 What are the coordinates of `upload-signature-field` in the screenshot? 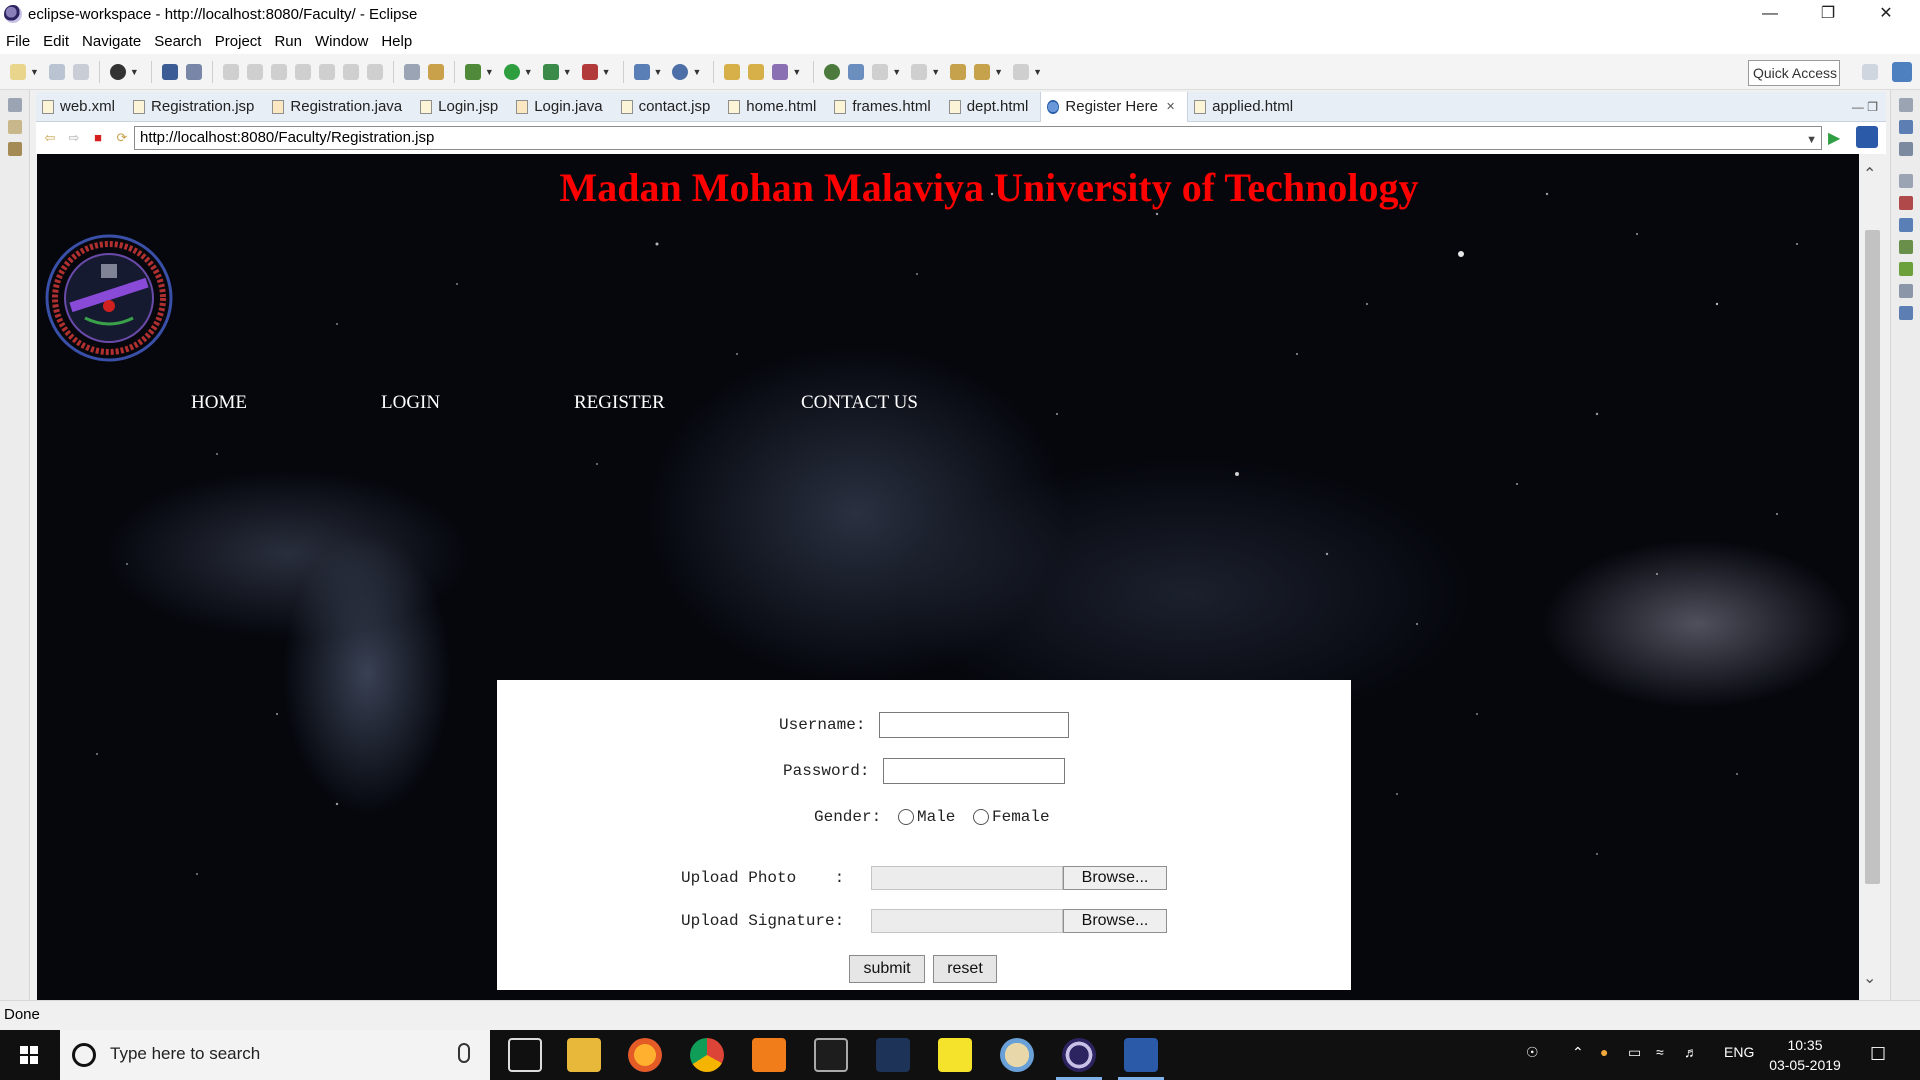 It's located at (967, 921).